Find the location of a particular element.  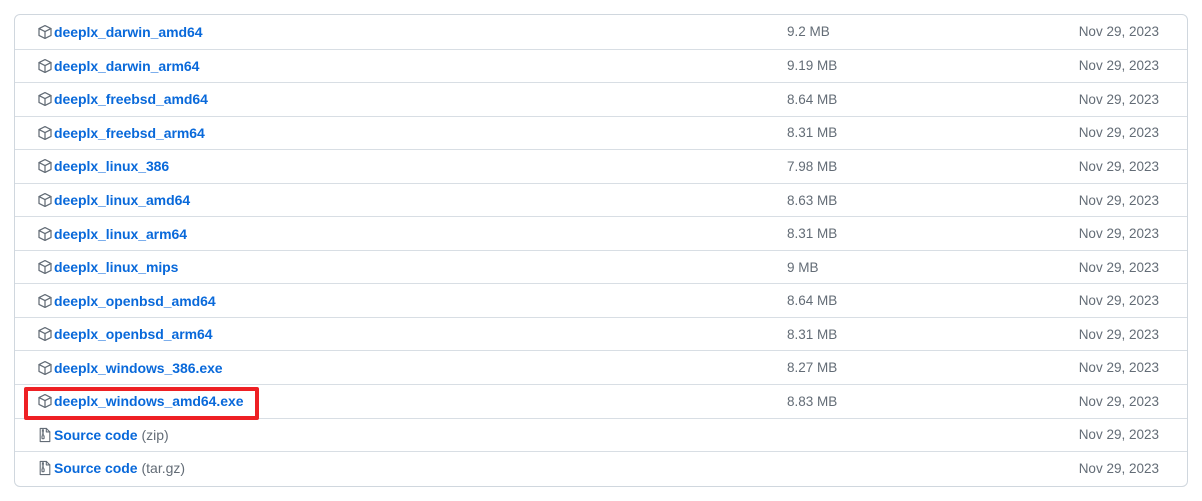

asset-row: deeplx_freebsd_amd64 8.64 MB Nov 29, 2023 is located at coordinates (601, 99).